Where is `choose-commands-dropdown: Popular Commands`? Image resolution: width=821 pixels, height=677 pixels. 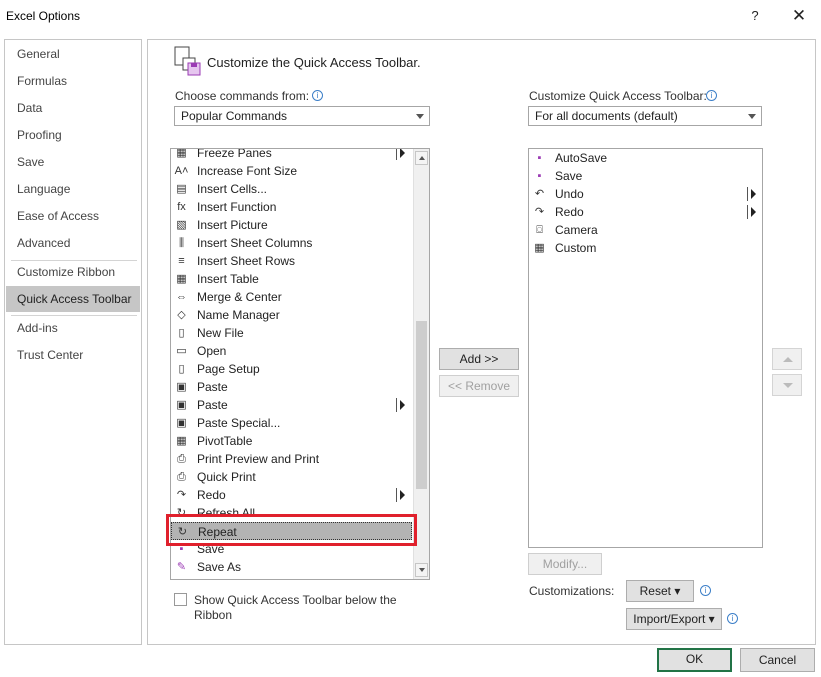
choose-commands-dropdown: Popular Commands is located at coordinates (302, 116).